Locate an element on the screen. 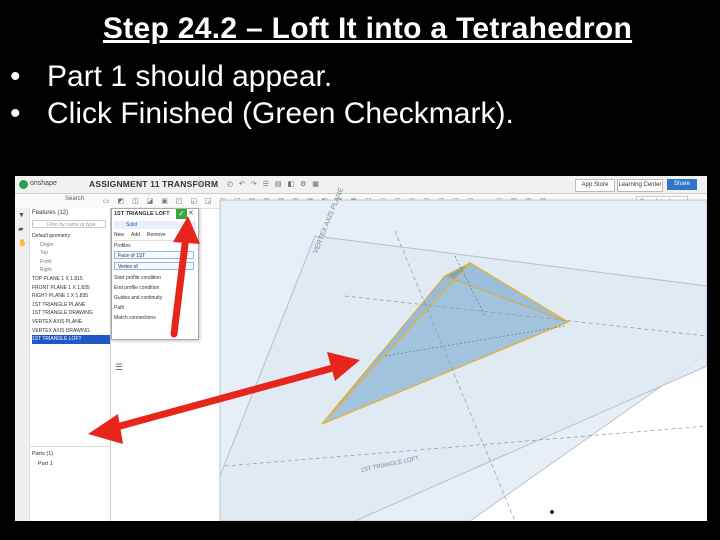 The width and height of the screenshot is (720, 540). arrow-to-checkmark-icon is located at coordinates (185, 277).